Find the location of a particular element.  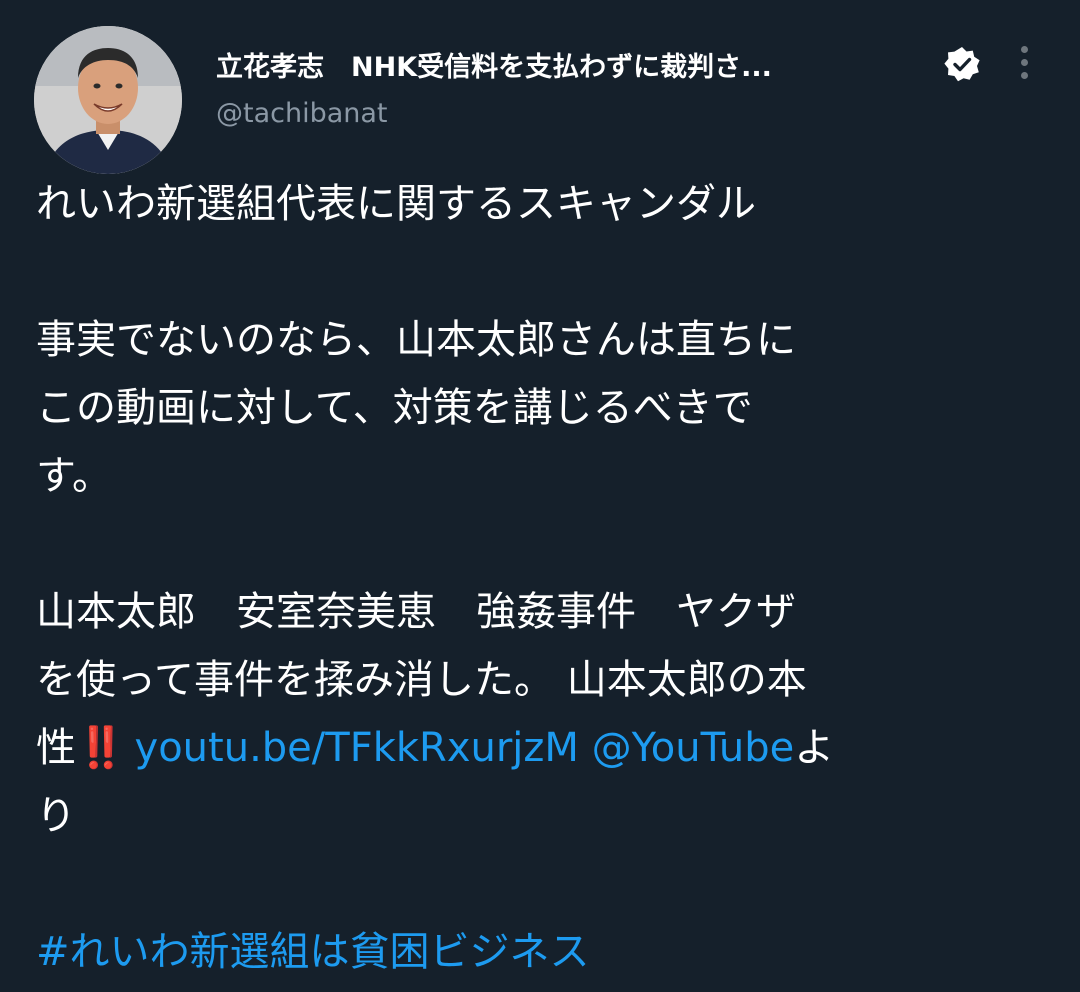

mention-youtube: @YouTube is located at coordinates (693, 748).